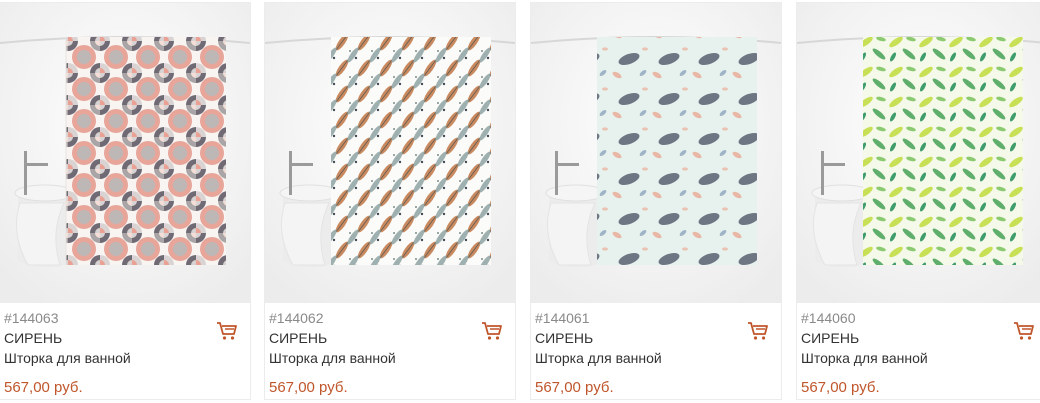 The width and height of the screenshot is (1040, 403). I want to click on product-sku: #144063, so click(31, 318).